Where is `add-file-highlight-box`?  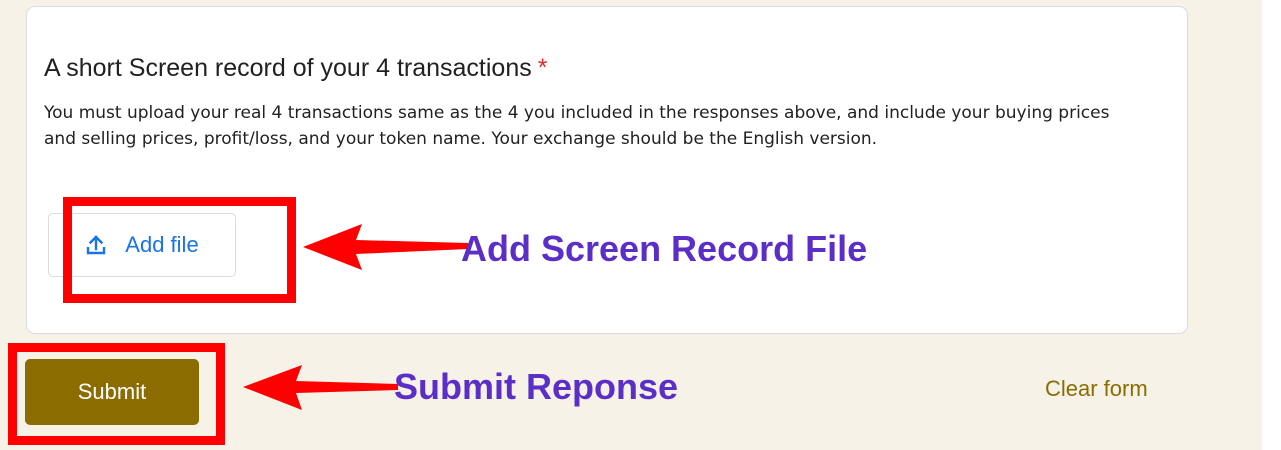
add-file-highlight-box is located at coordinates (179, 250).